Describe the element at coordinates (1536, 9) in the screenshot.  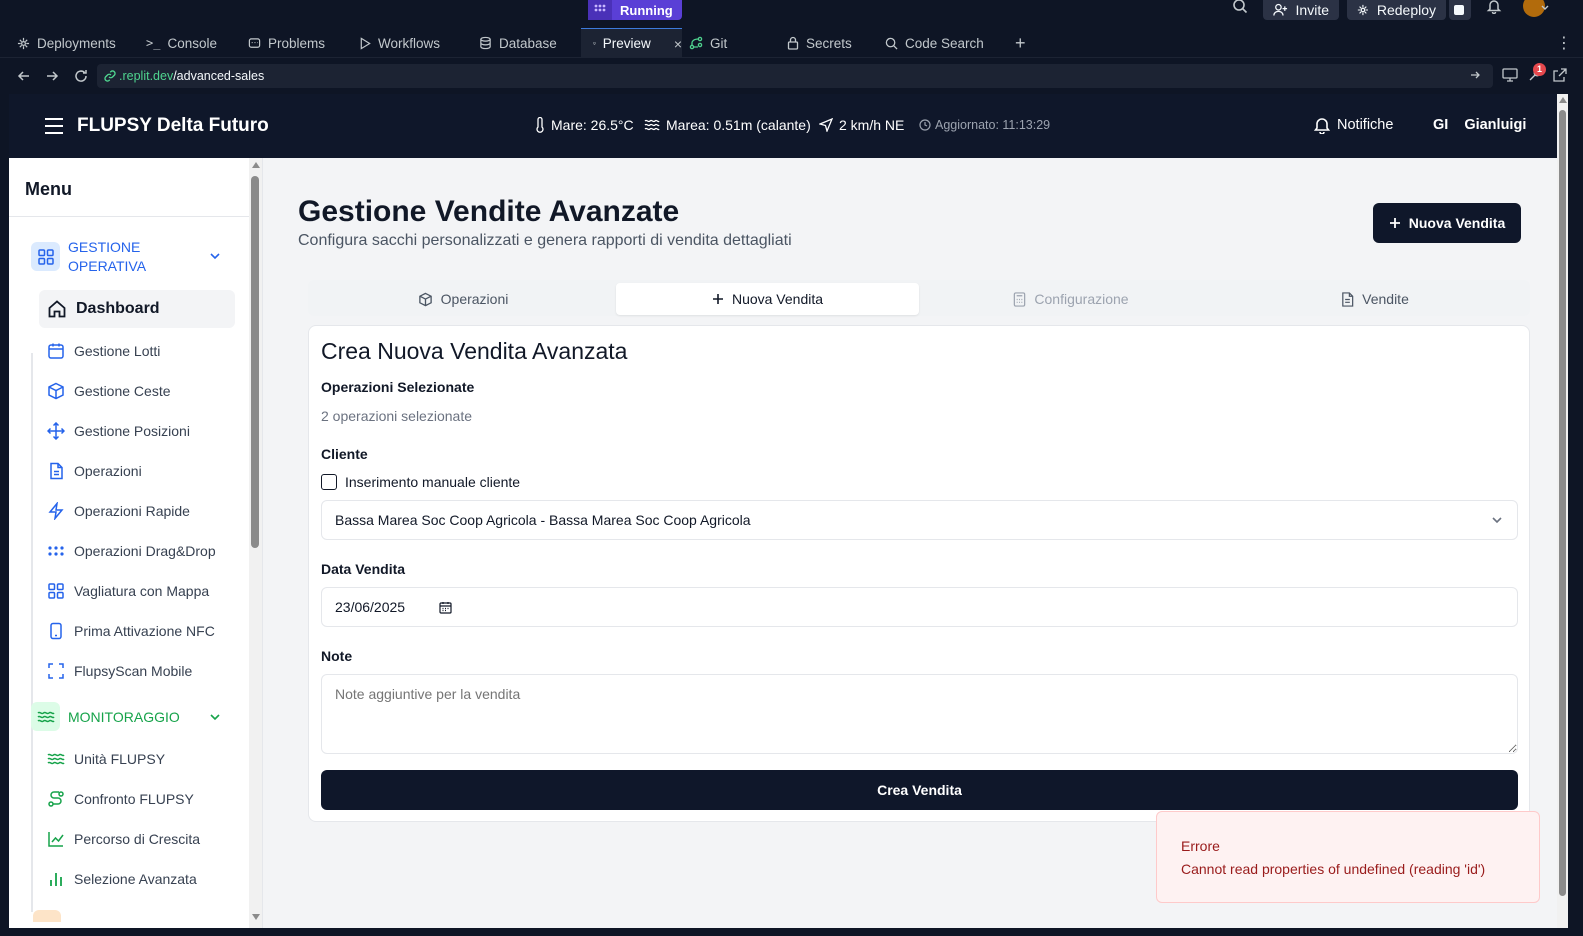
I see `user-avatar` at that location.